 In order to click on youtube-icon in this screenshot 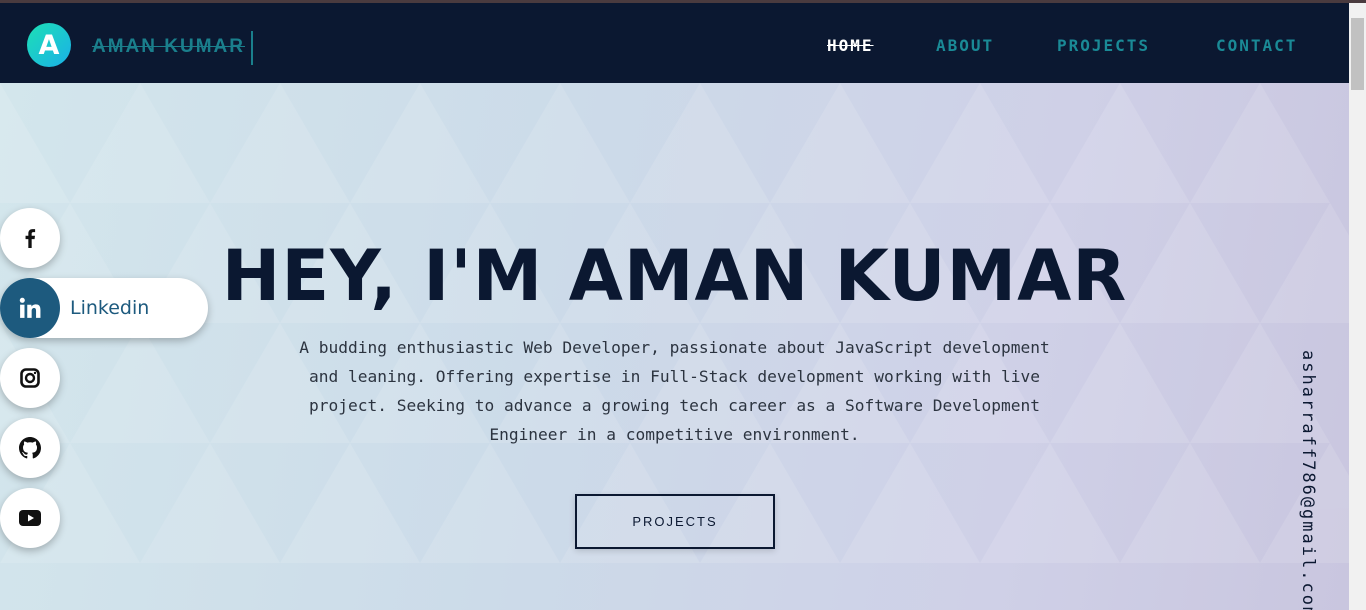, I will do `click(30, 518)`.